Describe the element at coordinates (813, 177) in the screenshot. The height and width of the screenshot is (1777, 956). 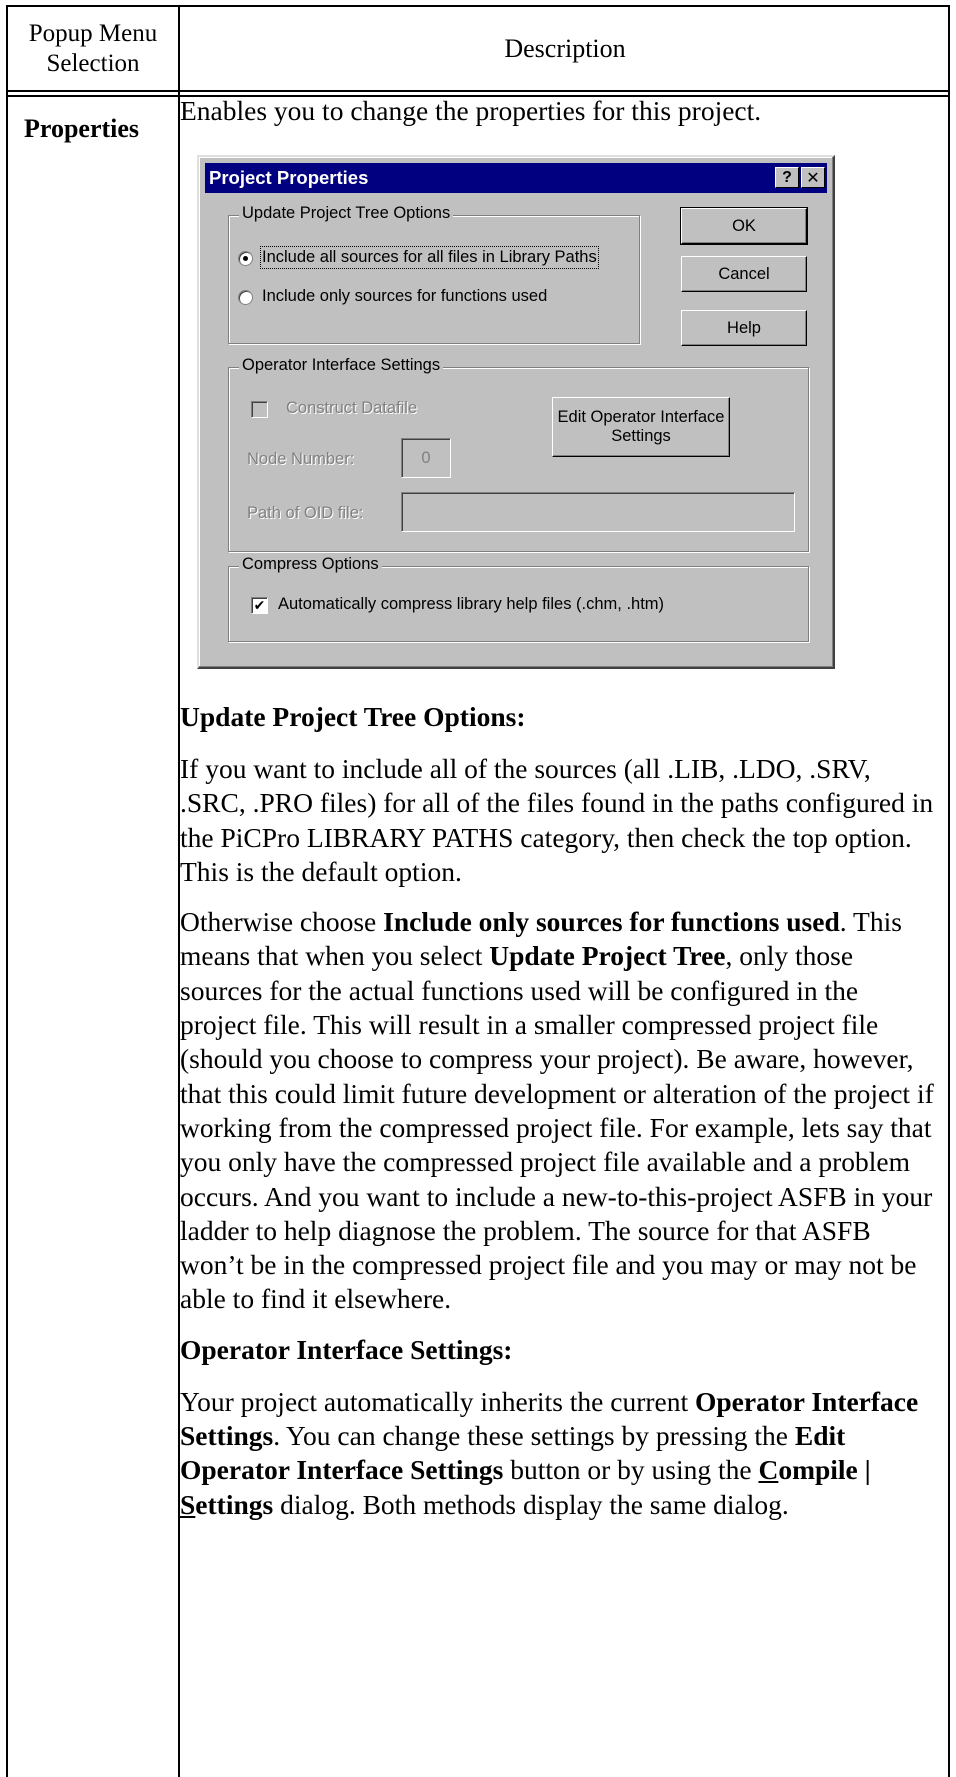
I see `close-icon: ✕` at that location.